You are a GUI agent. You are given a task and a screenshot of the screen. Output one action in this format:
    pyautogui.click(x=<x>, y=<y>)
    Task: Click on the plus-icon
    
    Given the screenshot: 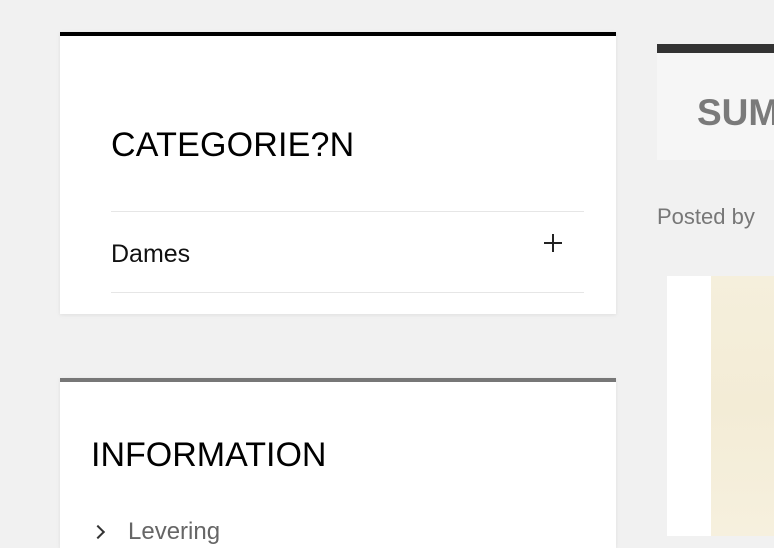 What is the action you would take?
    pyautogui.click(x=553, y=243)
    